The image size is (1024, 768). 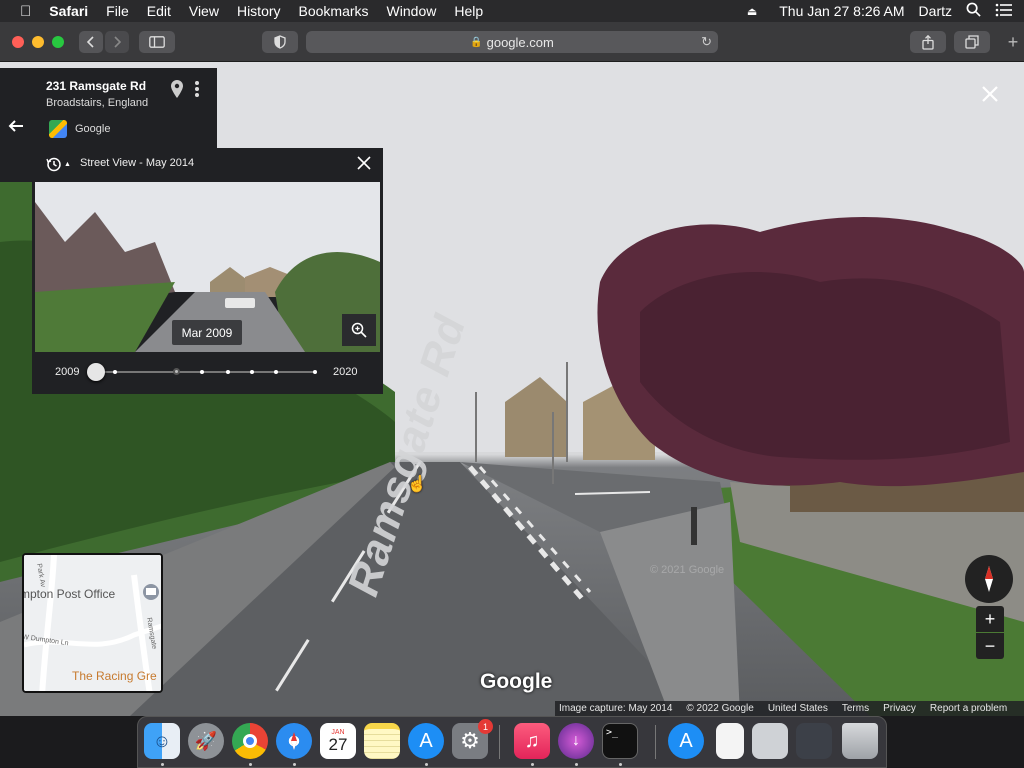 What do you see at coordinates (250, 741) in the screenshot?
I see `chrome-icon` at bounding box center [250, 741].